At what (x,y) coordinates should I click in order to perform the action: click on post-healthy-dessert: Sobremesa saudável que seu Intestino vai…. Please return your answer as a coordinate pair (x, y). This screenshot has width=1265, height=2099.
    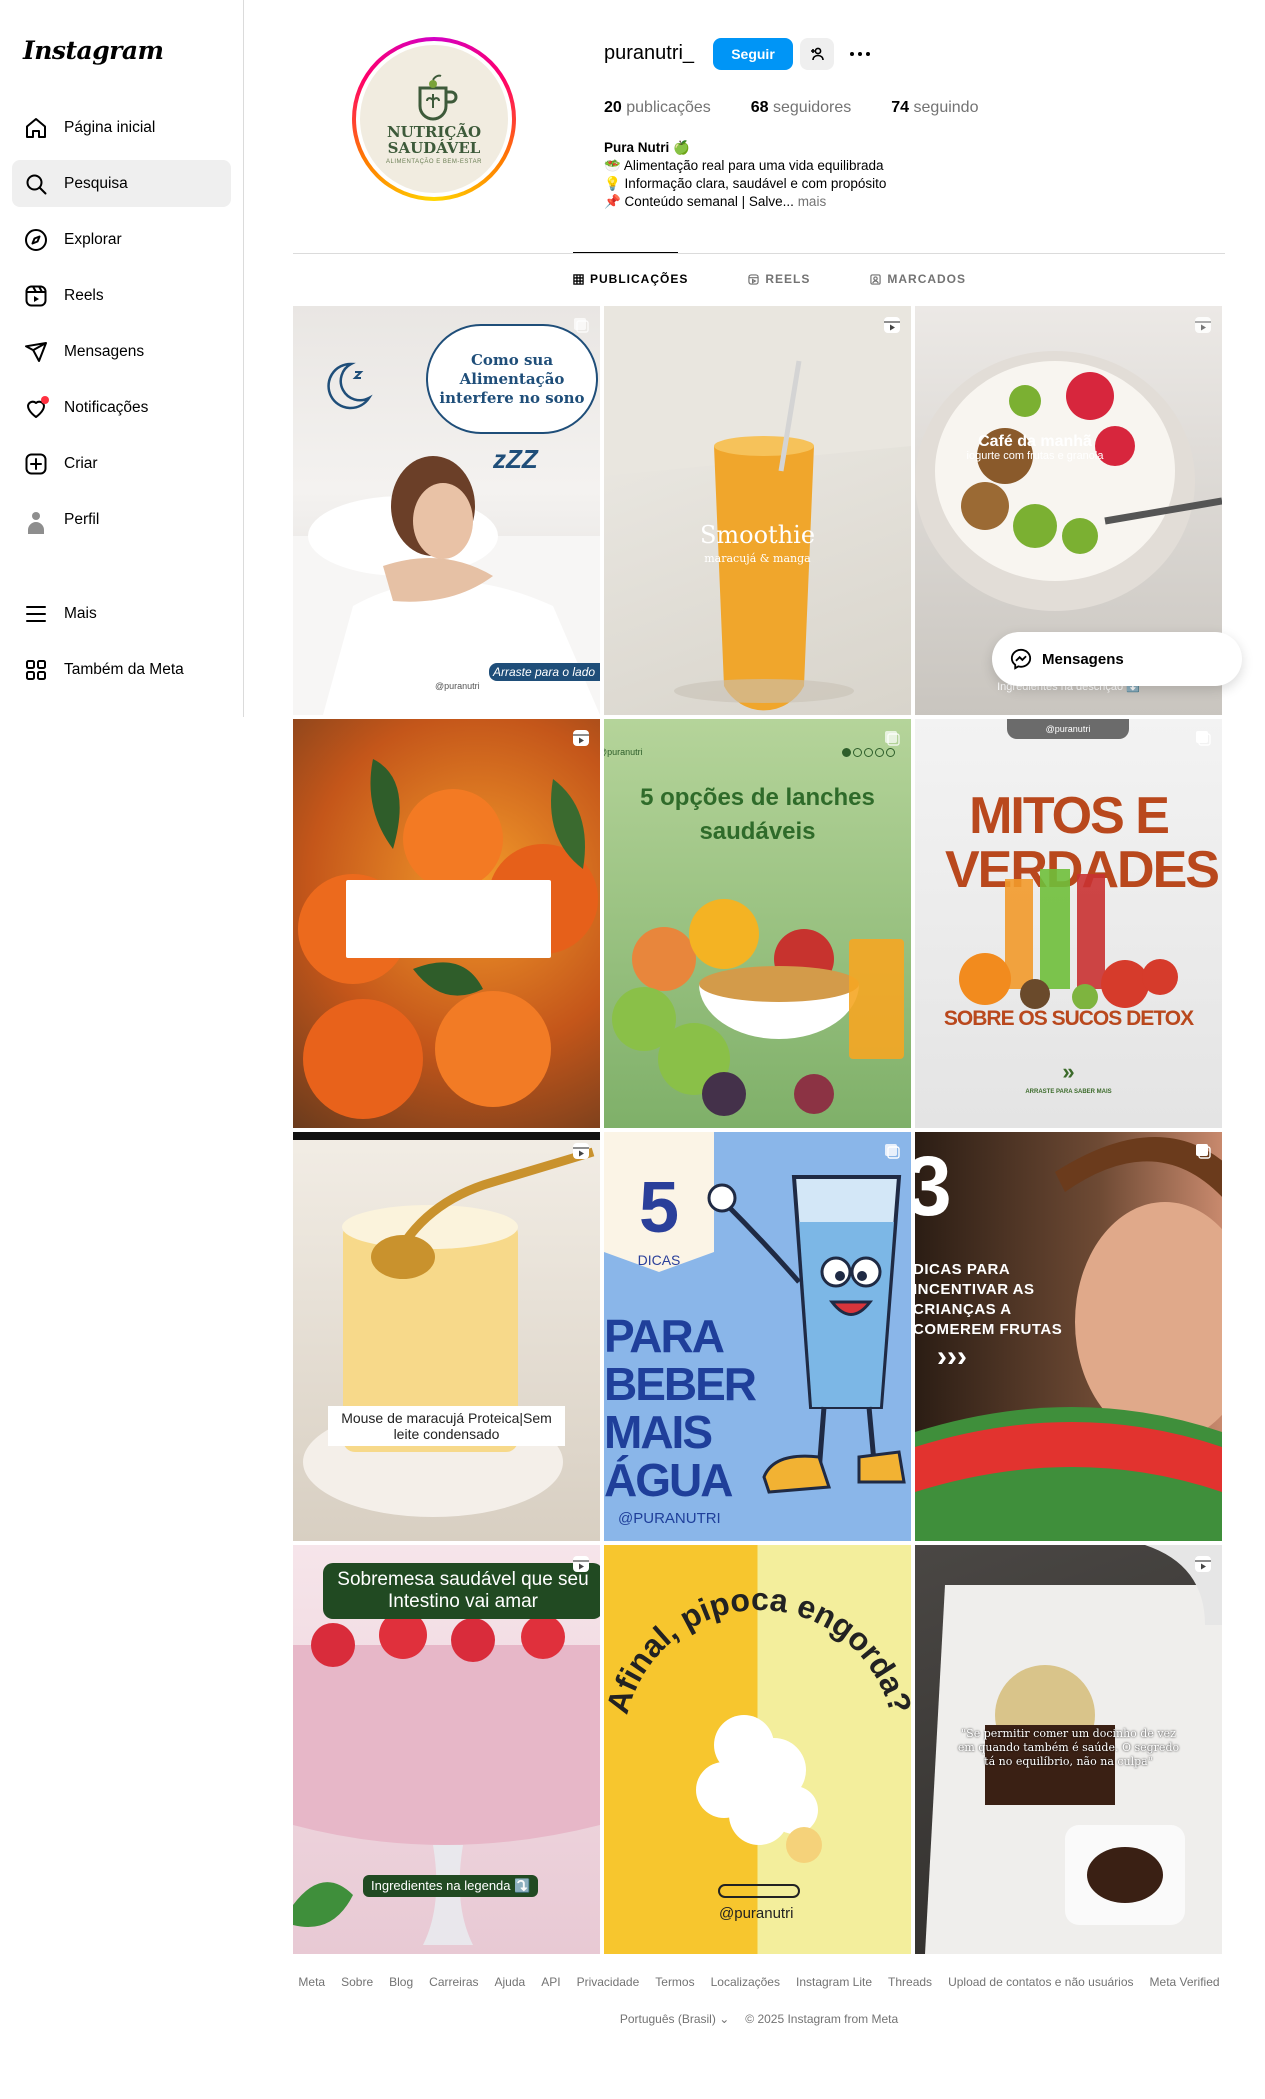
    Looking at the image, I should click on (446, 1749).